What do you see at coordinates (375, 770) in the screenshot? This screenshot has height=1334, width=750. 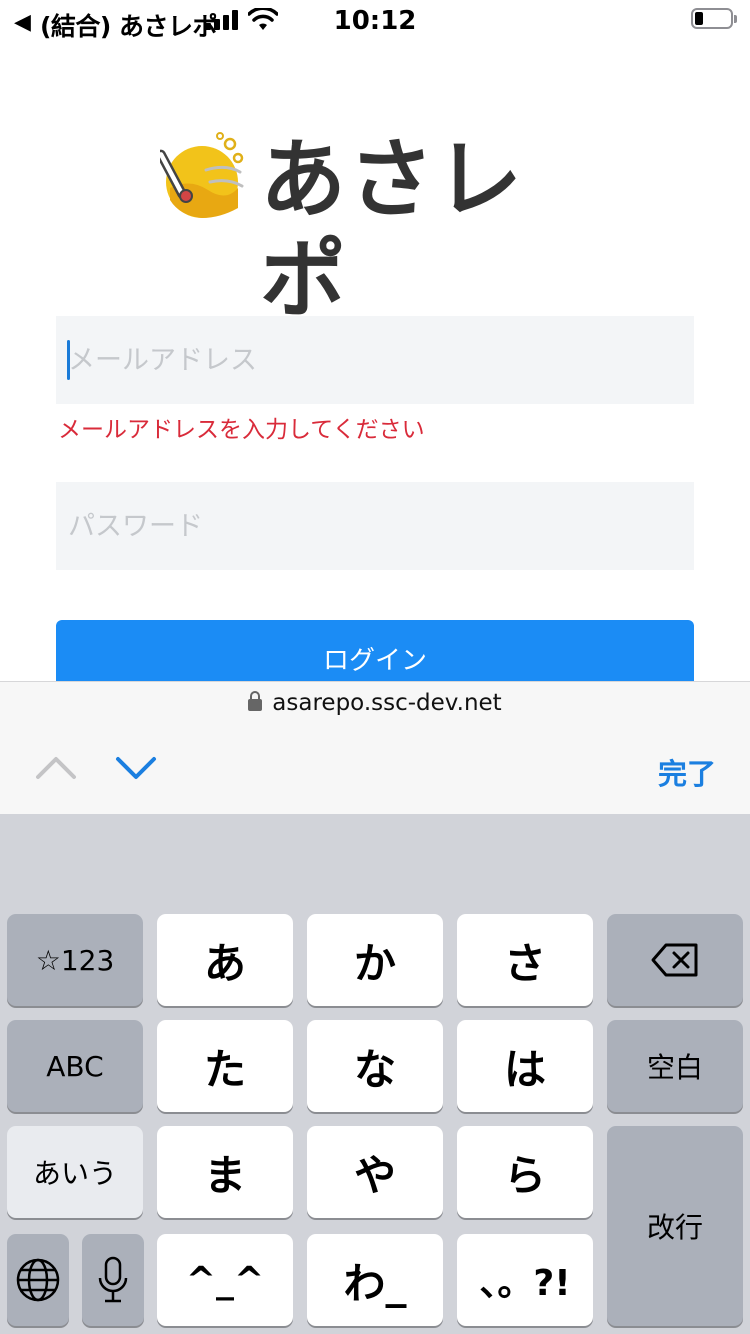 I see `keyboard-accessory-bar: 完了` at bounding box center [375, 770].